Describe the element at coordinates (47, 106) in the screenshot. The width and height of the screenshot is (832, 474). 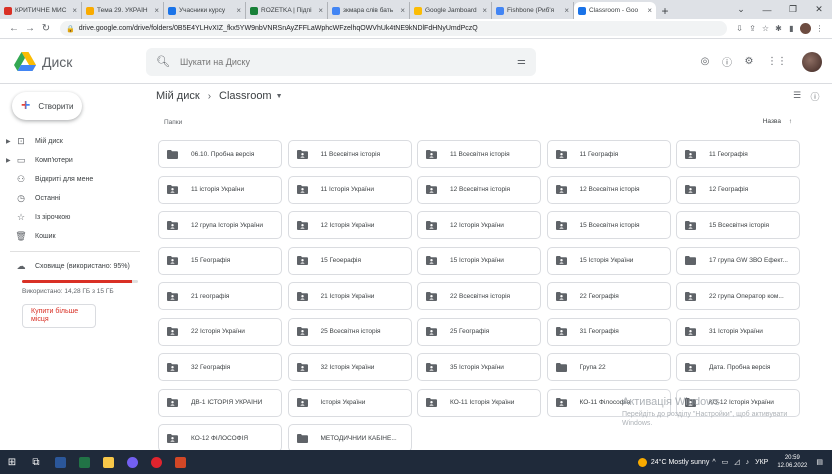
I see `new-button: + Створити` at that location.